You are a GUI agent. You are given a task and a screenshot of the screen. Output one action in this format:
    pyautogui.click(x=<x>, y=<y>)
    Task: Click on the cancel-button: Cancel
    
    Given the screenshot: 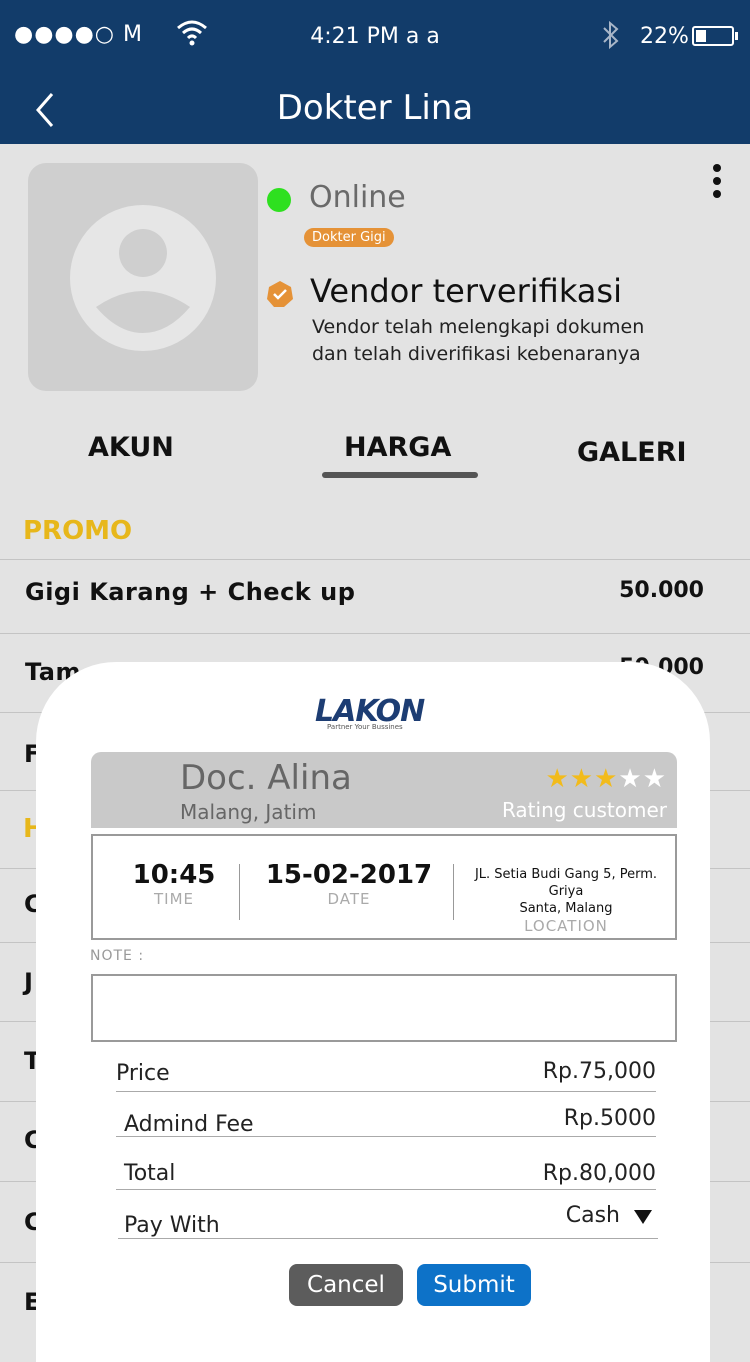 What is the action you would take?
    pyautogui.click(x=346, y=1285)
    